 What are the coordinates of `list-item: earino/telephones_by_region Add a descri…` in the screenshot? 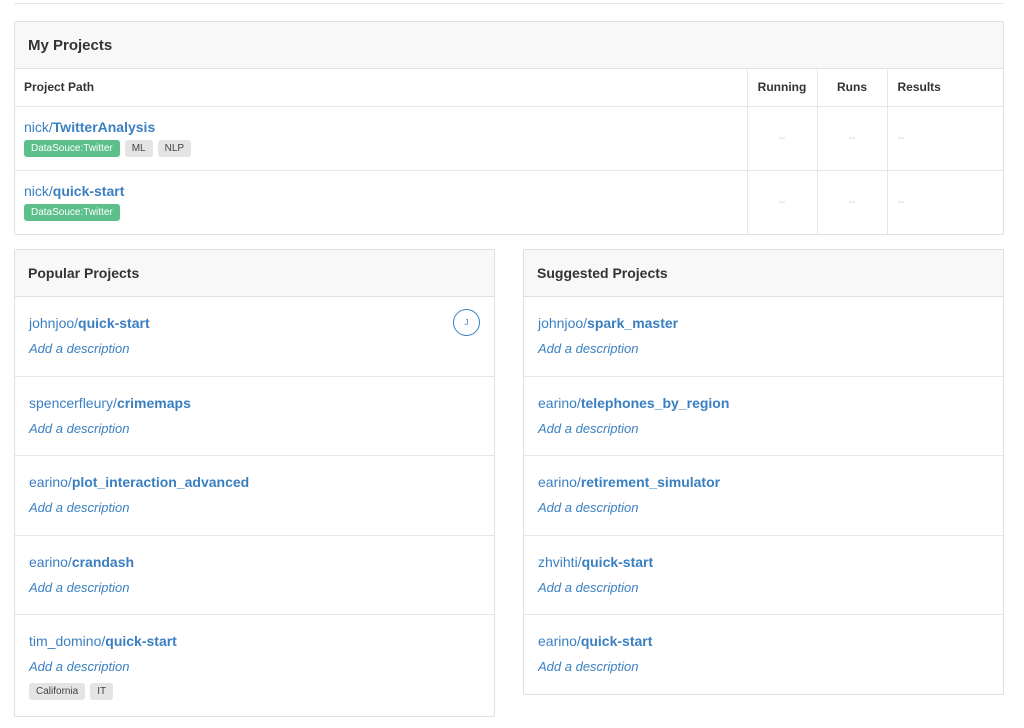 It's located at (763, 416).